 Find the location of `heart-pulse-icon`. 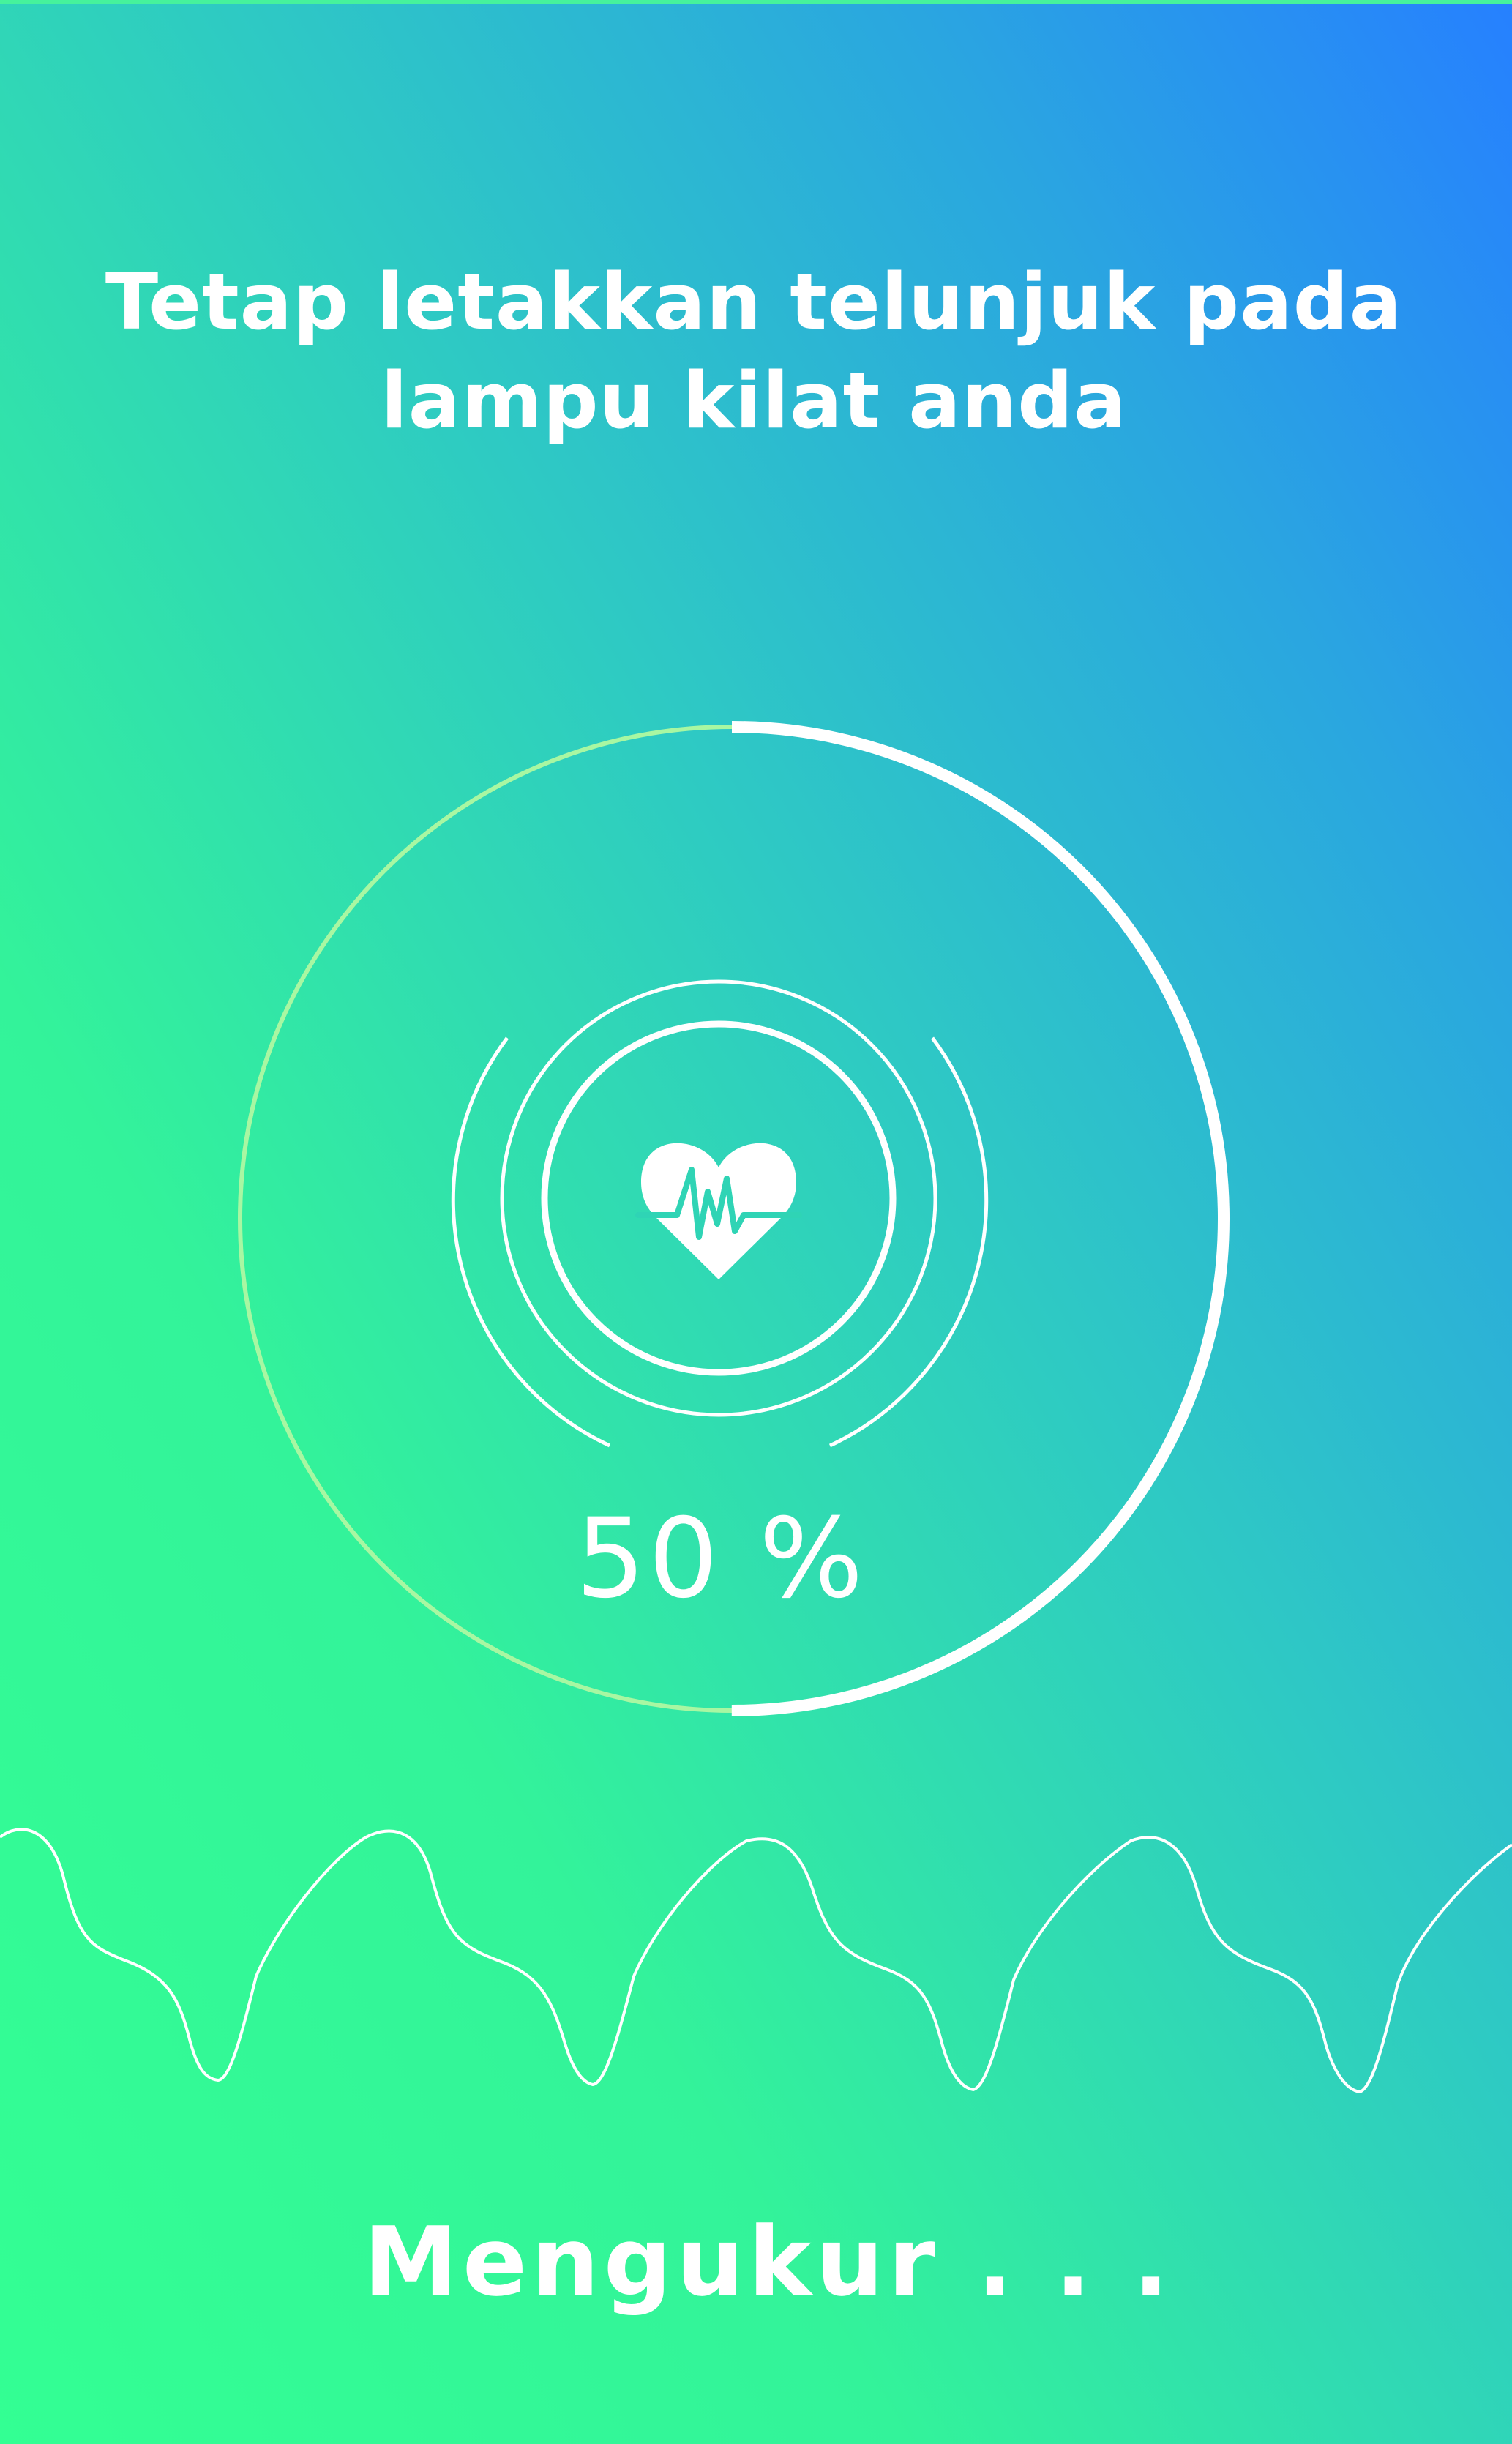

heart-pulse-icon is located at coordinates (718, 1211).